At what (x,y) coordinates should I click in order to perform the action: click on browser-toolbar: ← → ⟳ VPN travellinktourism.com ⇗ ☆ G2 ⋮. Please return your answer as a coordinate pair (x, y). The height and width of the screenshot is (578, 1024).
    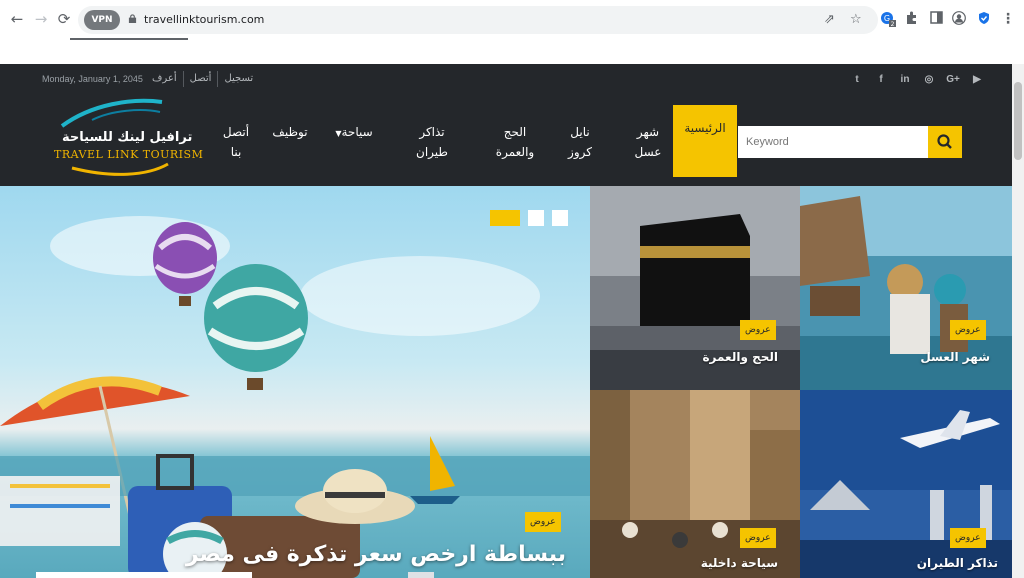
    Looking at the image, I should click on (512, 20).